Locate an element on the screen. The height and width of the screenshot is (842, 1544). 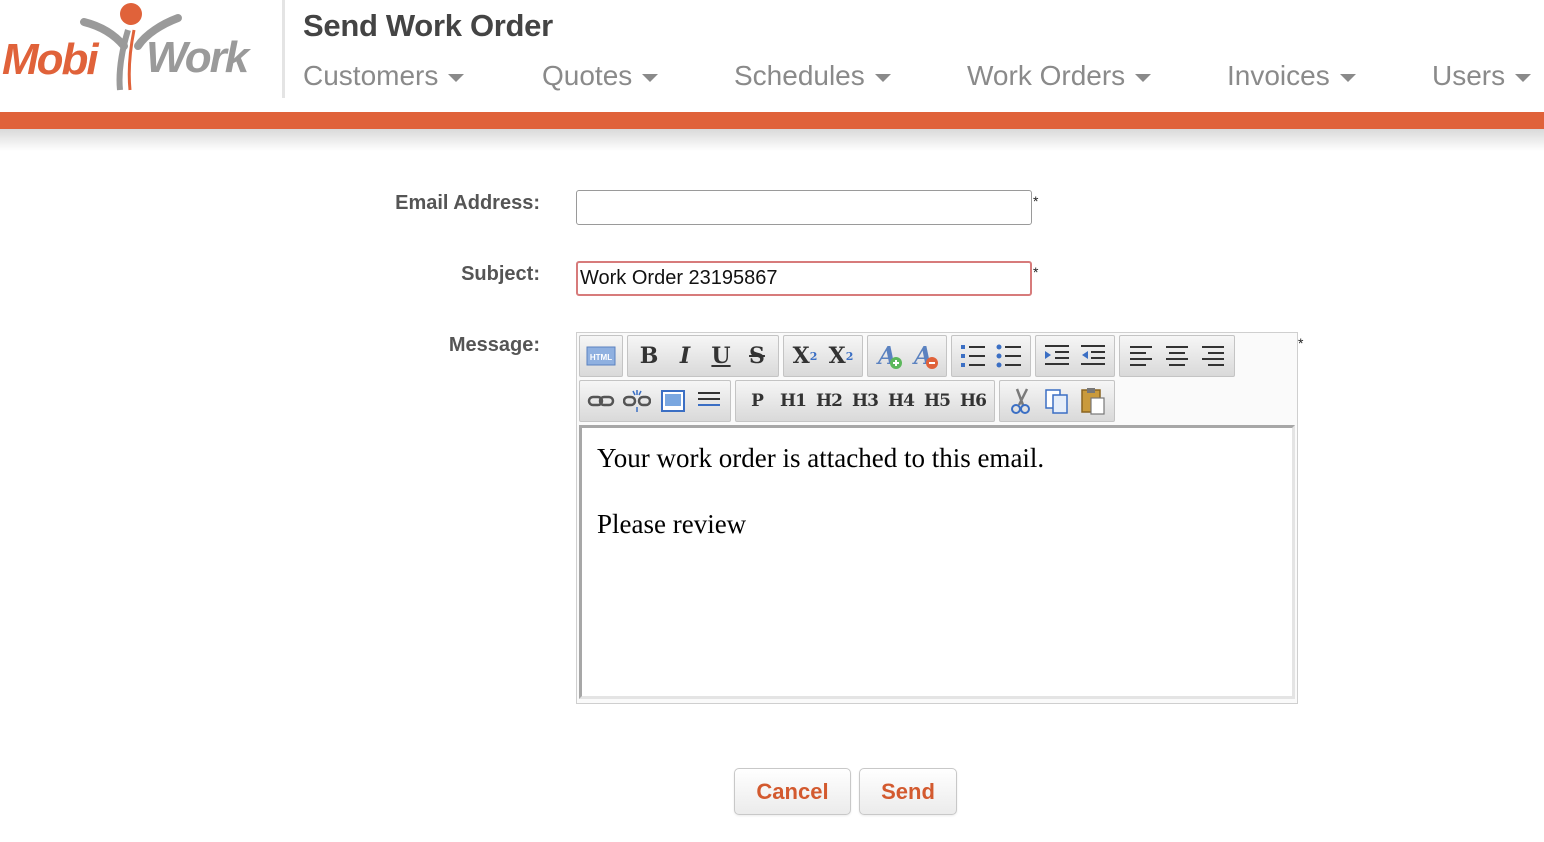
html-icon-label: HTML is located at coordinates (601, 357).